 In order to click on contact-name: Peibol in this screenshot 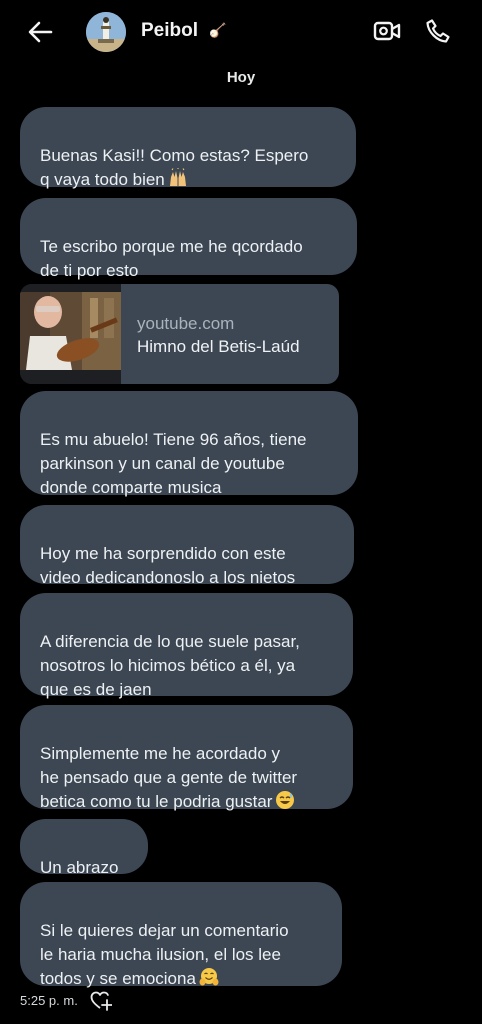, I will do `click(169, 31)`.